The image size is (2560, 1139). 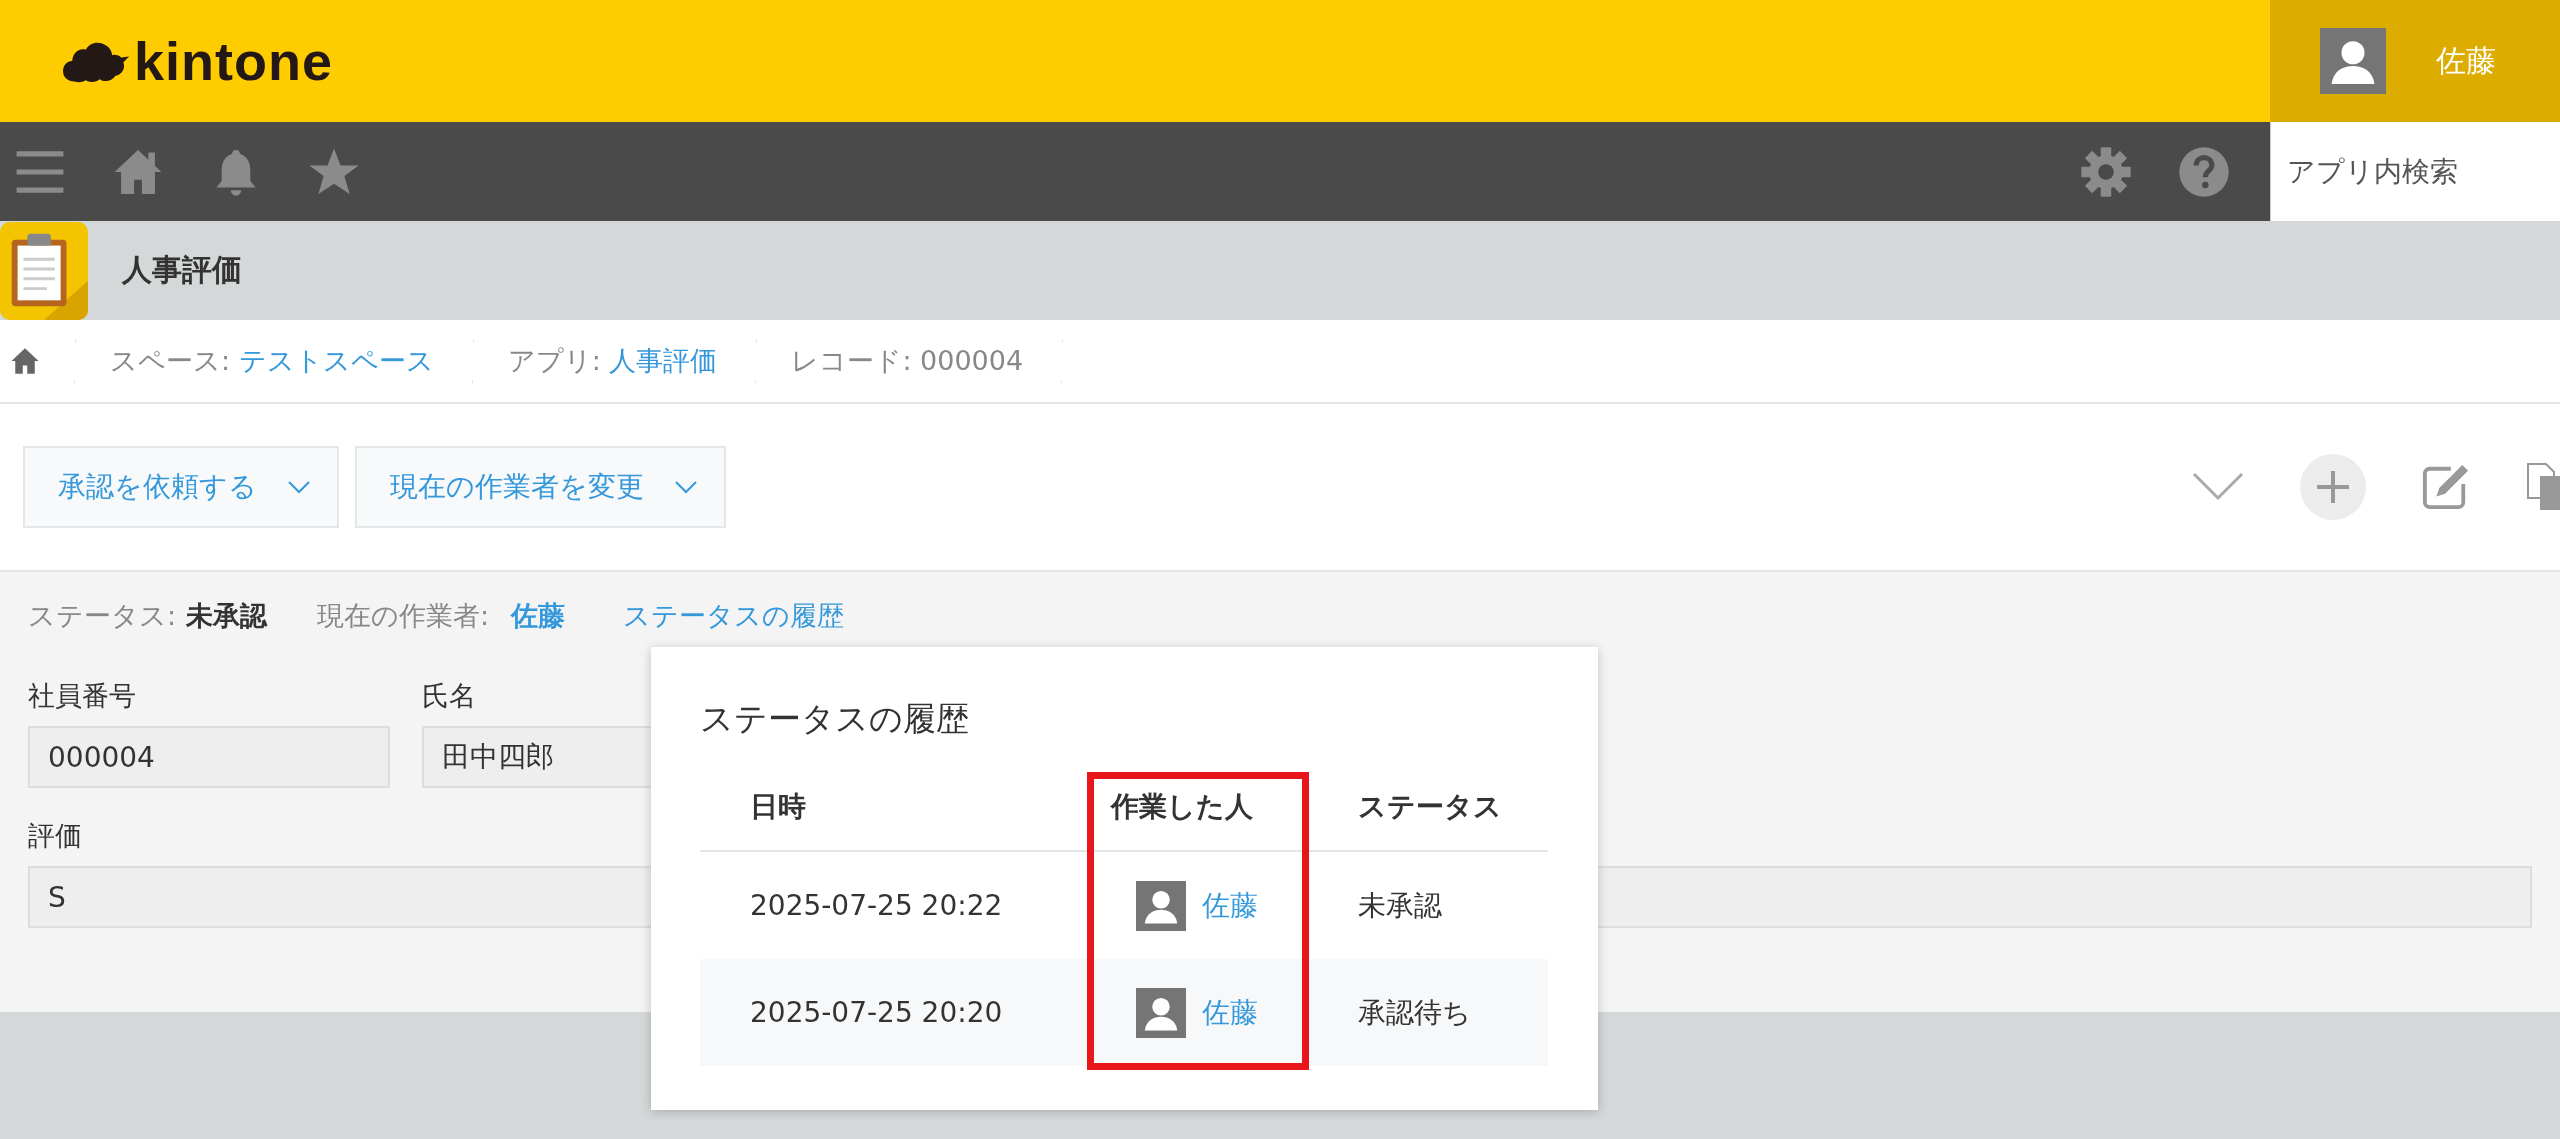 What do you see at coordinates (449, 696) in the screenshot?
I see `field-label: 氏名` at bounding box center [449, 696].